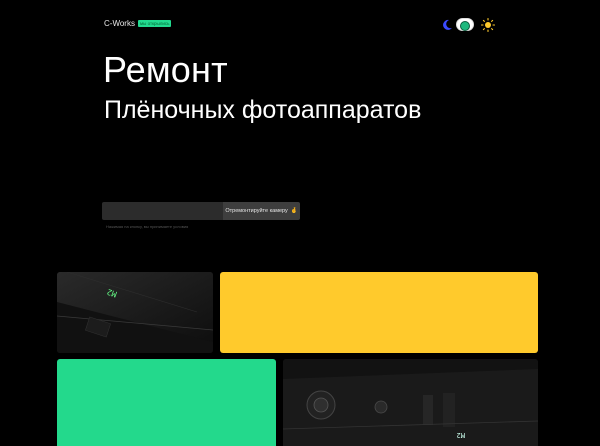  What do you see at coordinates (448, 25) in the screenshot?
I see `moon-icon` at bounding box center [448, 25].